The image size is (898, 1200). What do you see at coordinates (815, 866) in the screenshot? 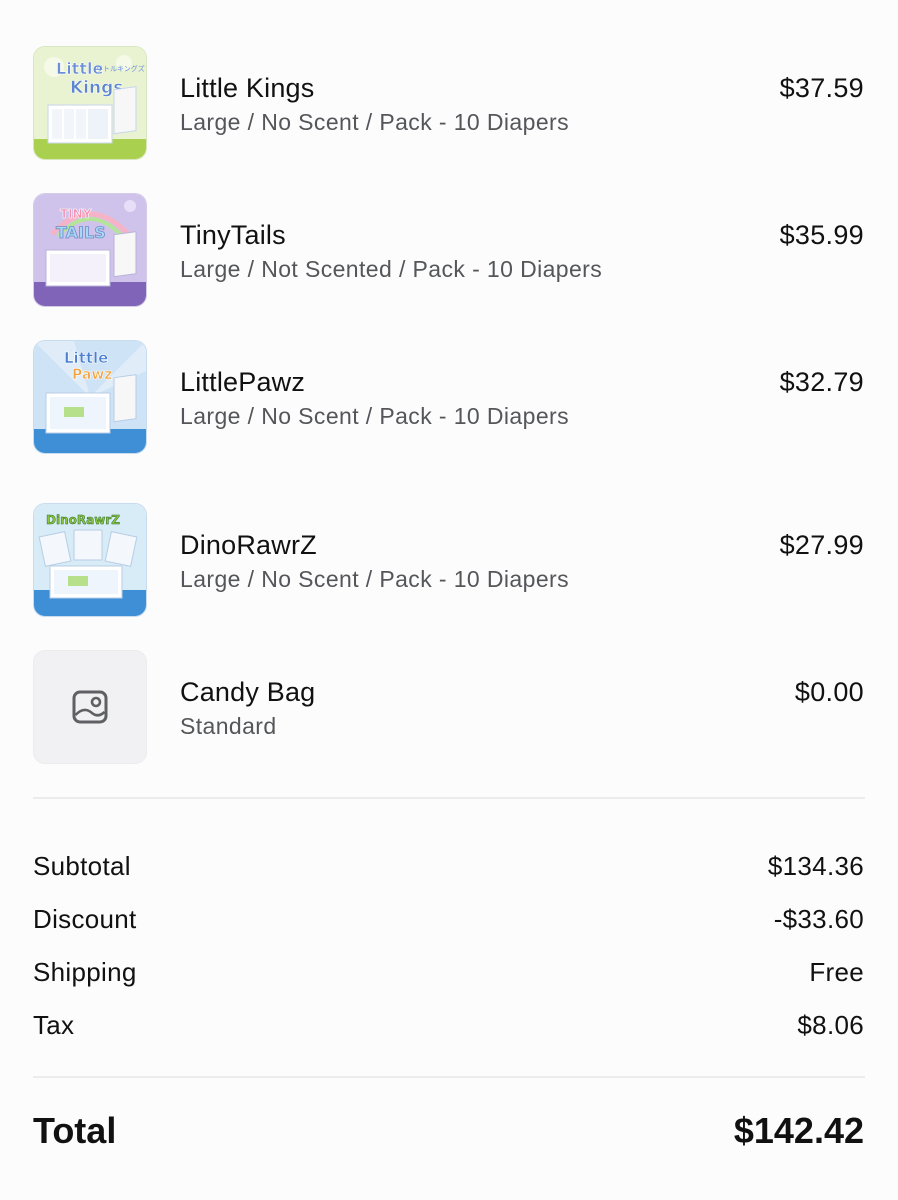
I see `subtotal-value: $134.36` at bounding box center [815, 866].